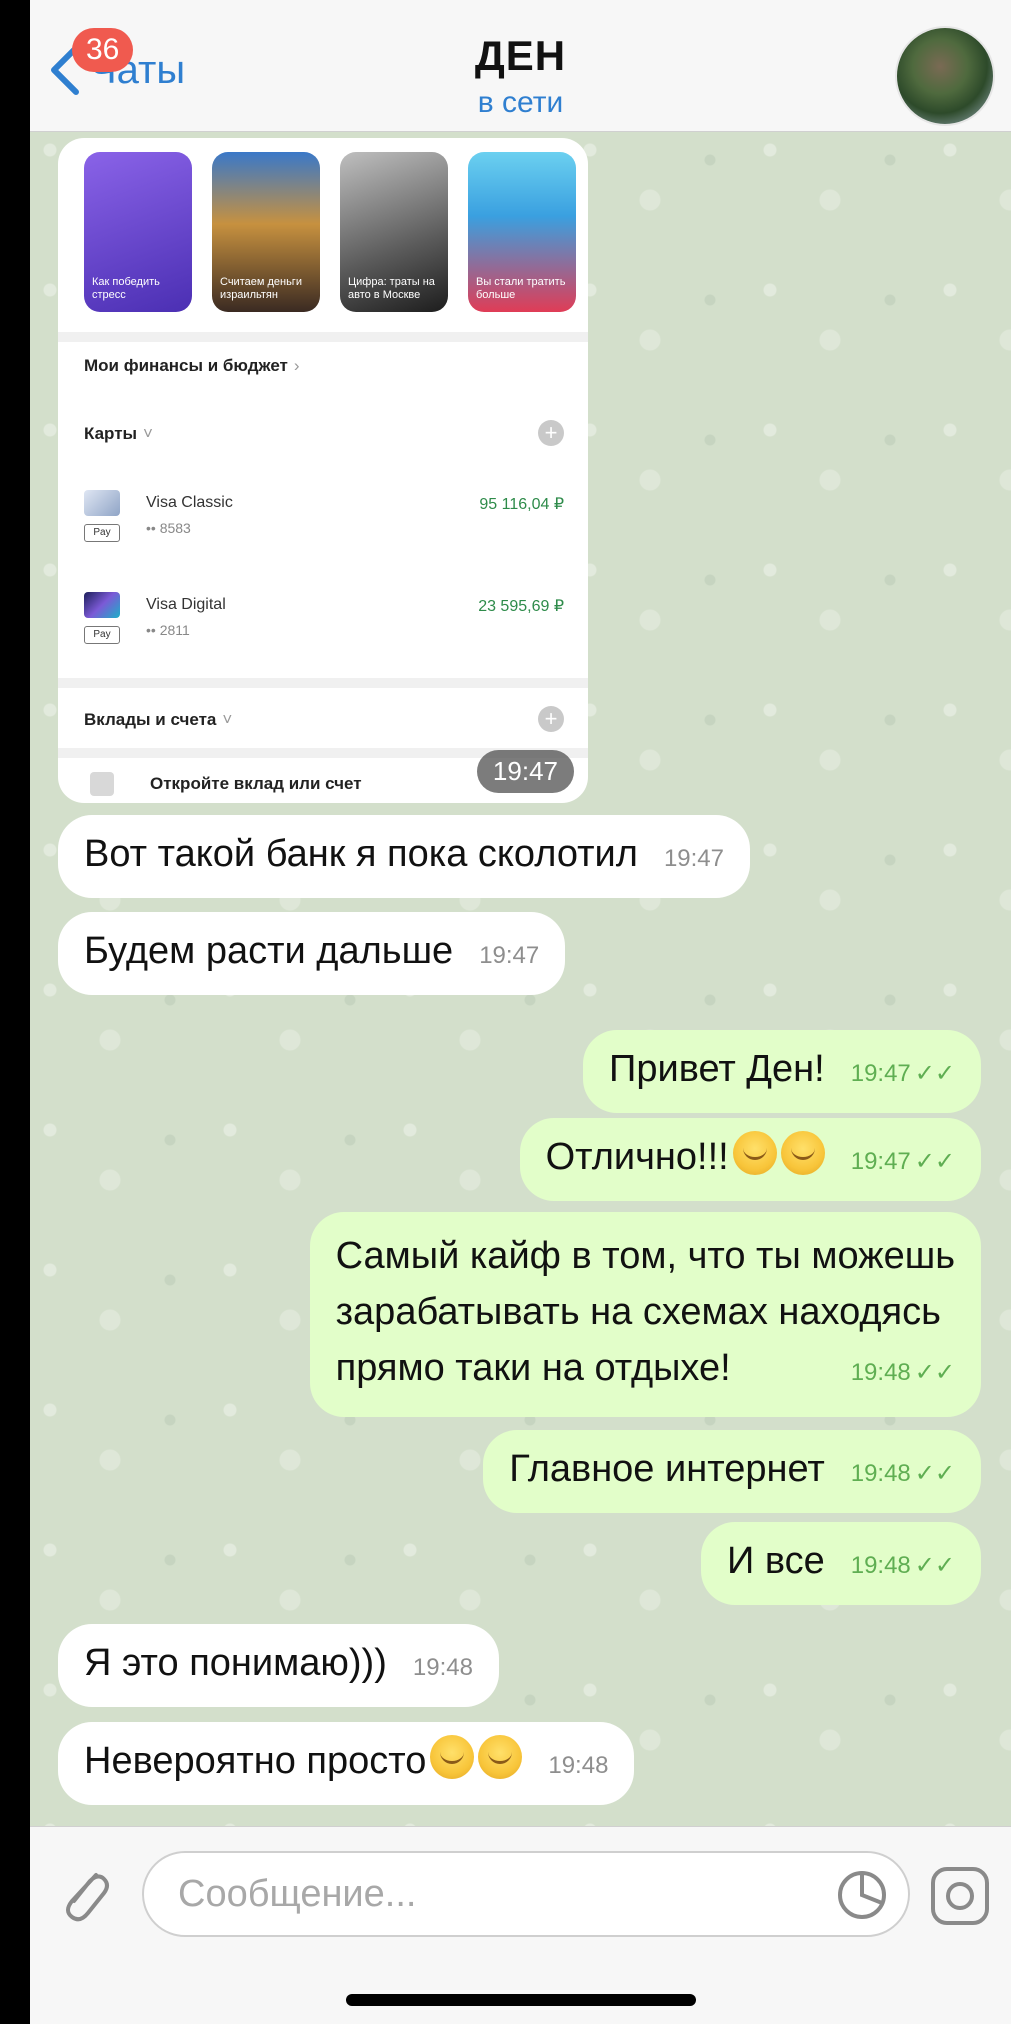  Describe the element at coordinates (255, 1761) in the screenshot. I see `message-text: Невероятно просто` at that location.